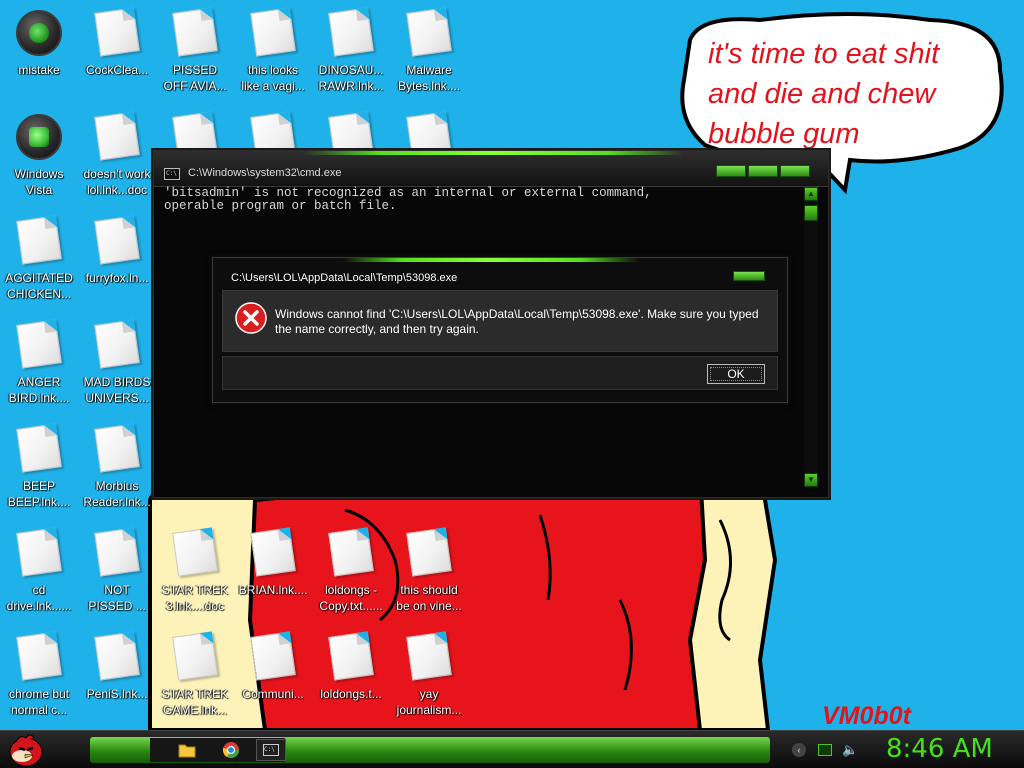 The height and width of the screenshot is (768, 1024). I want to click on taskbar-clock: 8:46 AM, so click(939, 749).